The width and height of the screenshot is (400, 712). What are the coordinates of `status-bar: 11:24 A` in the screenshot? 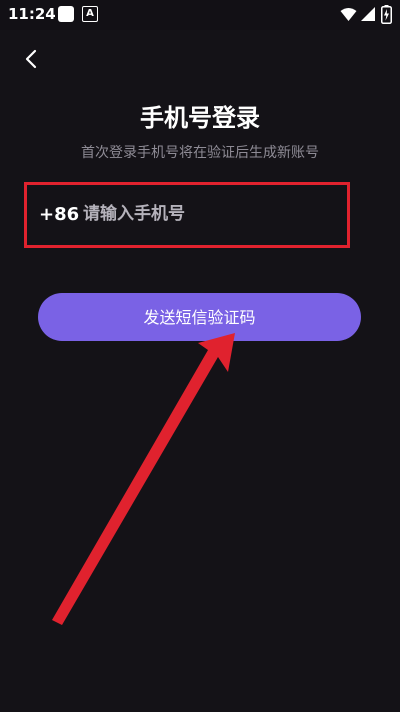 It's located at (200, 15).